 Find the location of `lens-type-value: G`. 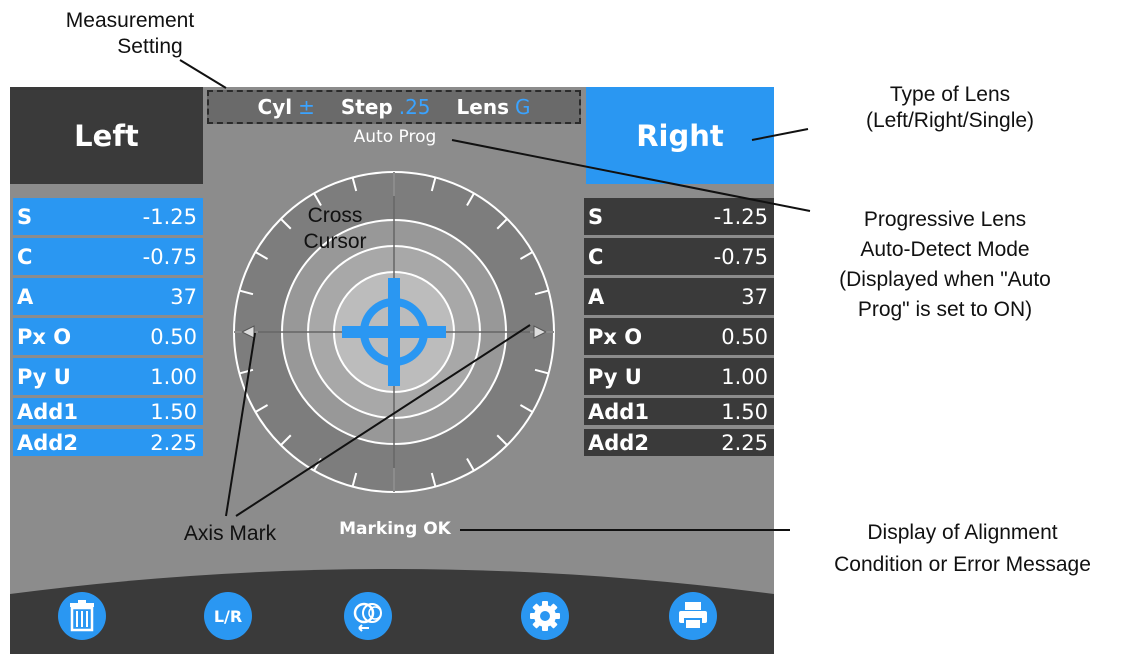

lens-type-value: G is located at coordinates (522, 107).